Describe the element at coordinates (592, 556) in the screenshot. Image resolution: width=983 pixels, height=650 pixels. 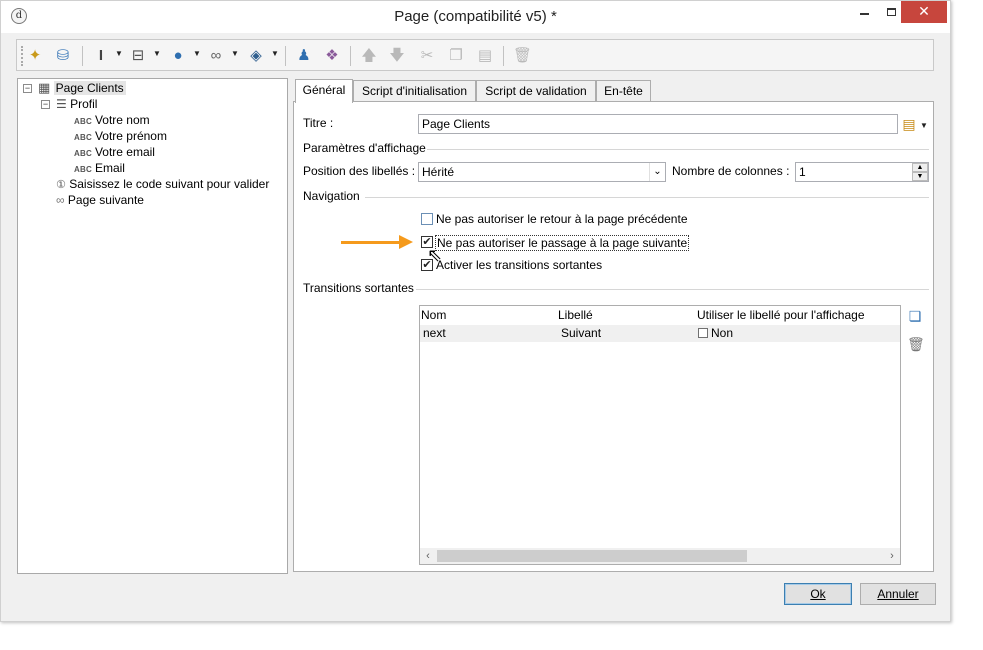
I see `scrollbar-thumb` at that location.